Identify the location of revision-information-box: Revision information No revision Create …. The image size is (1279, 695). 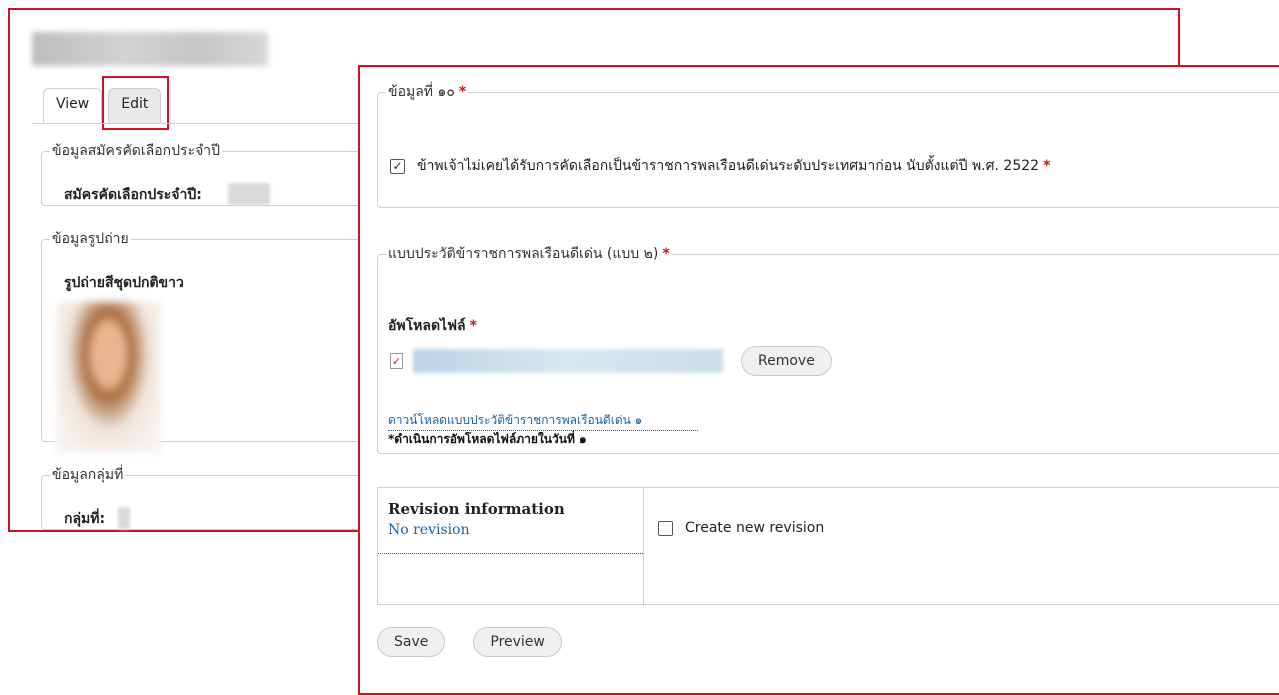
(828, 546).